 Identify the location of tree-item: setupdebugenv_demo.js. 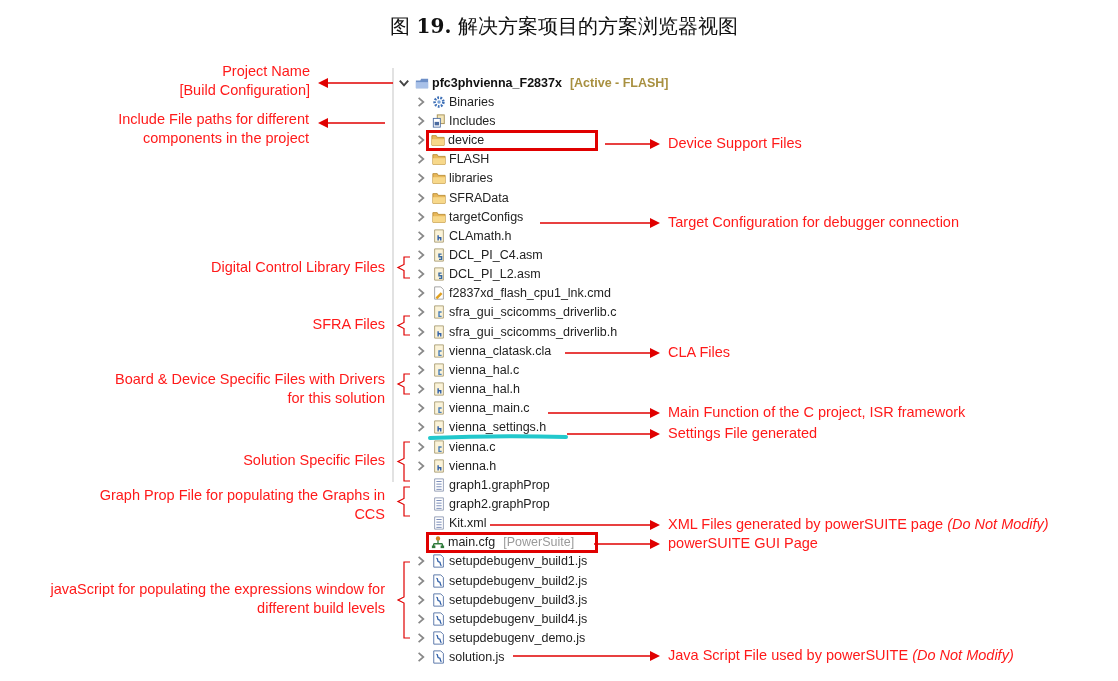
(509, 638).